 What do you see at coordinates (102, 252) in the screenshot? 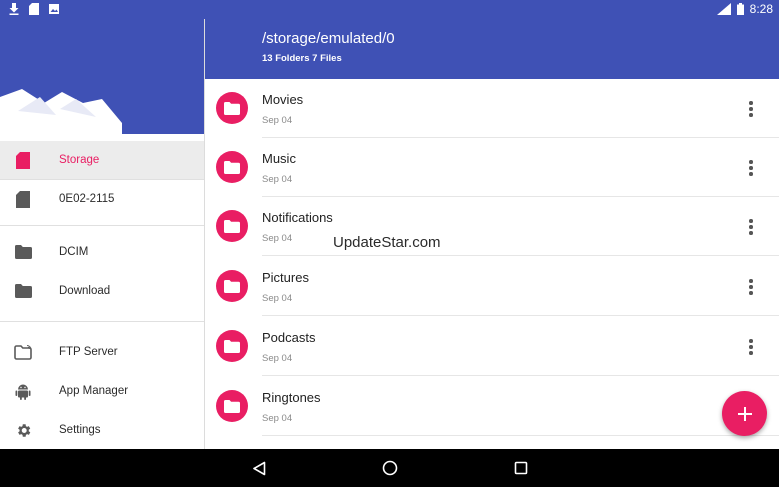
I see `drawer-item-dcim: DCIM` at bounding box center [102, 252].